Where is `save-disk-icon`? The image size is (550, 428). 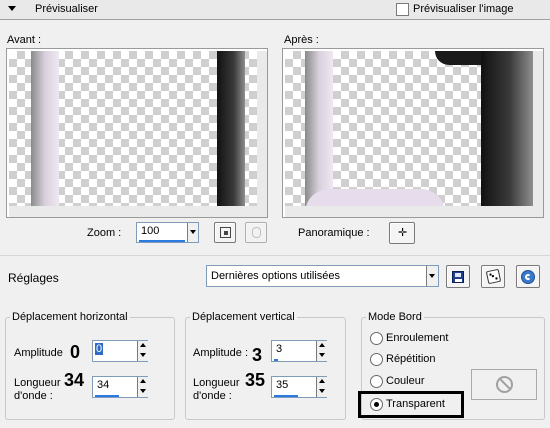
save-disk-icon is located at coordinates (458, 277).